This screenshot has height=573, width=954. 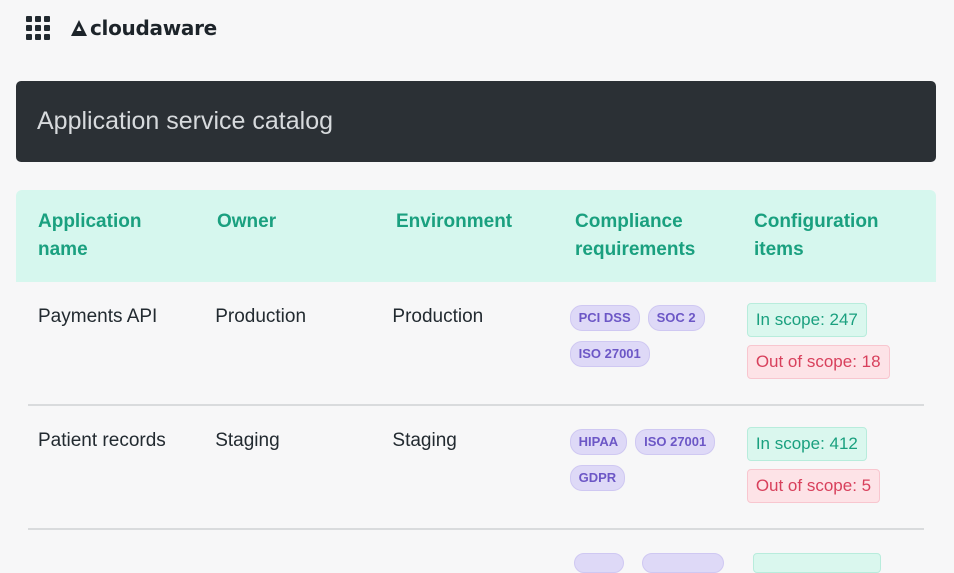 What do you see at coordinates (261, 316) in the screenshot?
I see `owner-cell: Production` at bounding box center [261, 316].